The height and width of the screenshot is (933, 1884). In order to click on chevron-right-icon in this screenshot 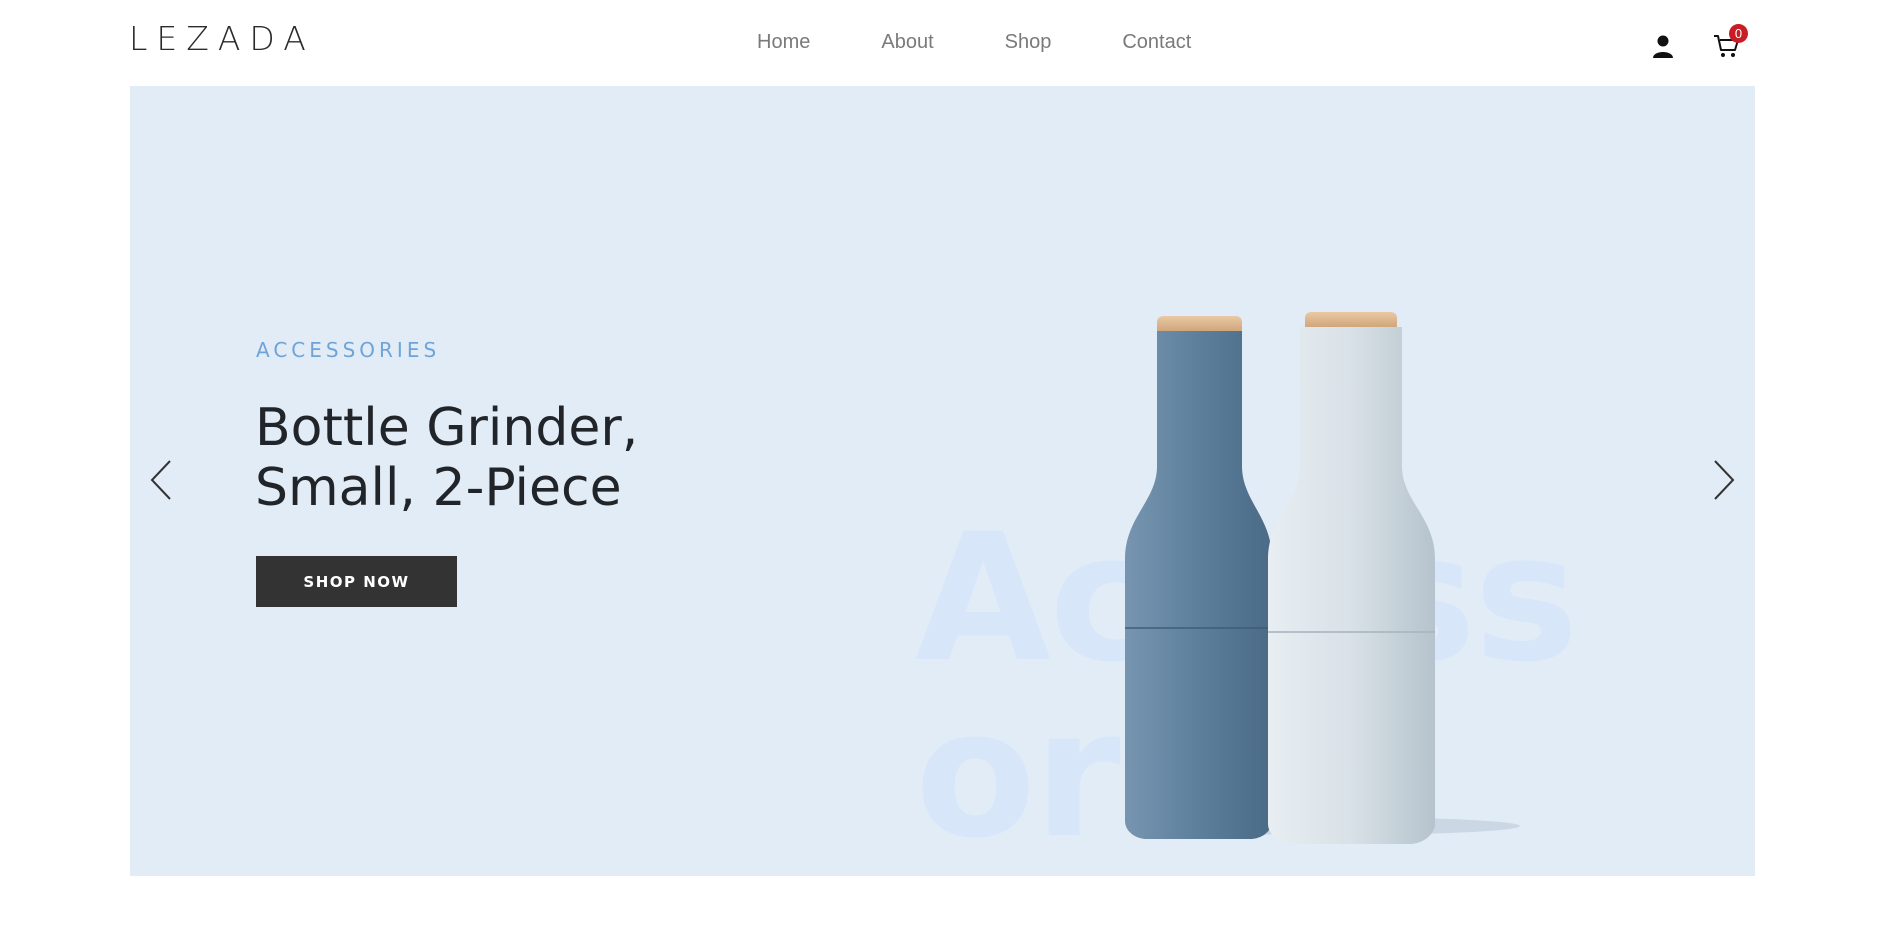, I will do `click(1724, 480)`.